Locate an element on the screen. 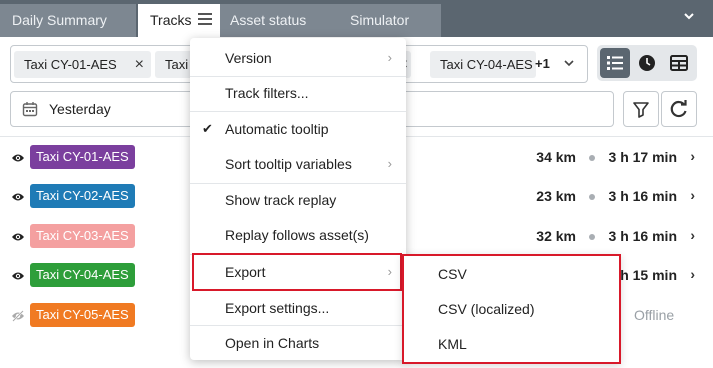  track-duration: 3 h 17 min is located at coordinates (642, 157).